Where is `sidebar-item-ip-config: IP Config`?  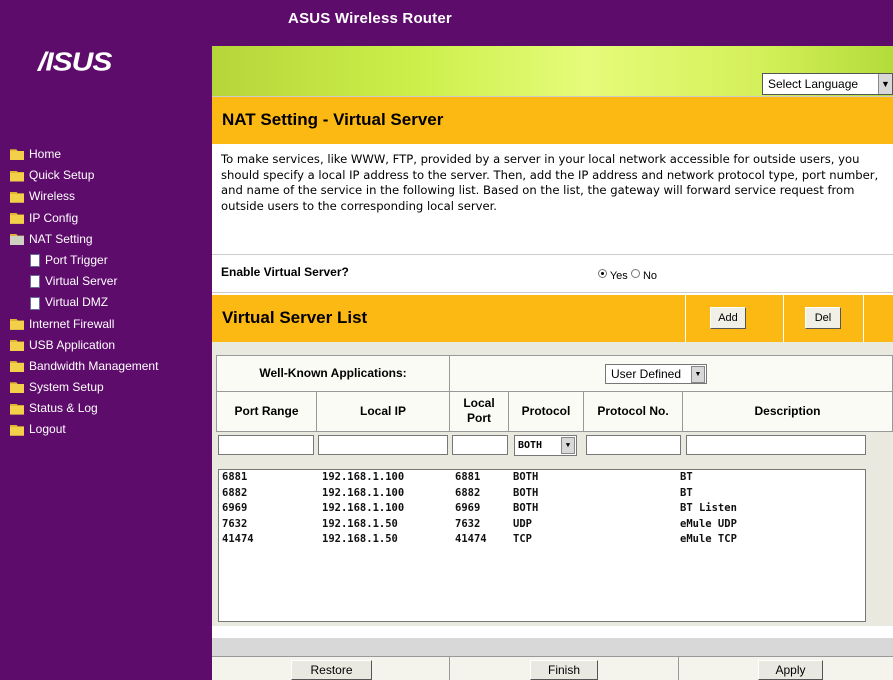
sidebar-item-ip-config: IP Config is located at coordinates (110, 218).